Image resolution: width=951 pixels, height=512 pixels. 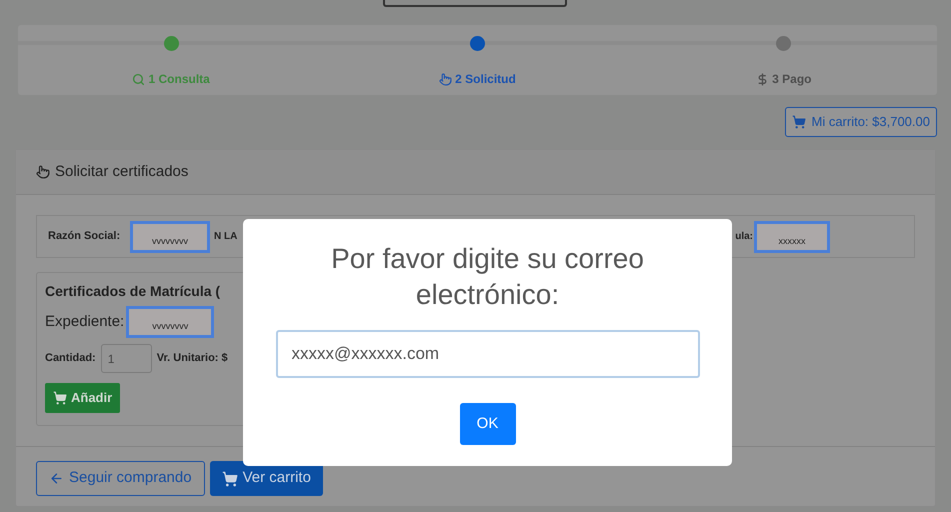 What do you see at coordinates (139, 79) in the screenshot?
I see `search-icon` at bounding box center [139, 79].